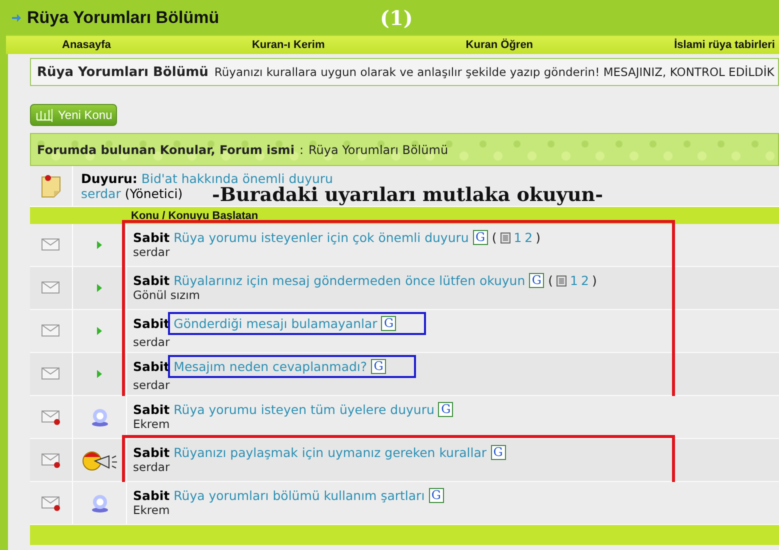  Describe the element at coordinates (51, 186) in the screenshot. I see `note-pin-icon` at that location.